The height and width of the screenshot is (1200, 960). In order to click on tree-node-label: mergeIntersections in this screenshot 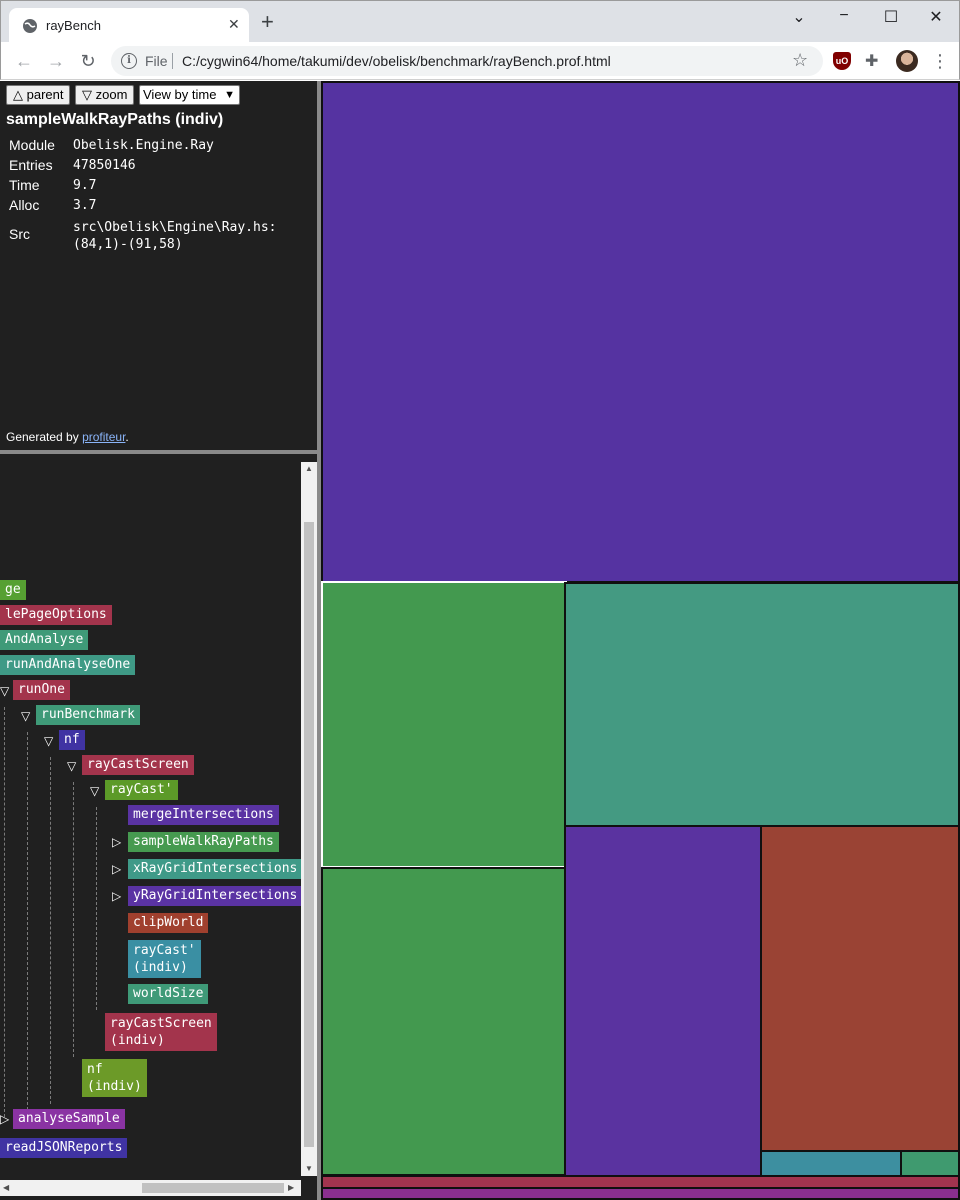, I will do `click(203, 814)`.